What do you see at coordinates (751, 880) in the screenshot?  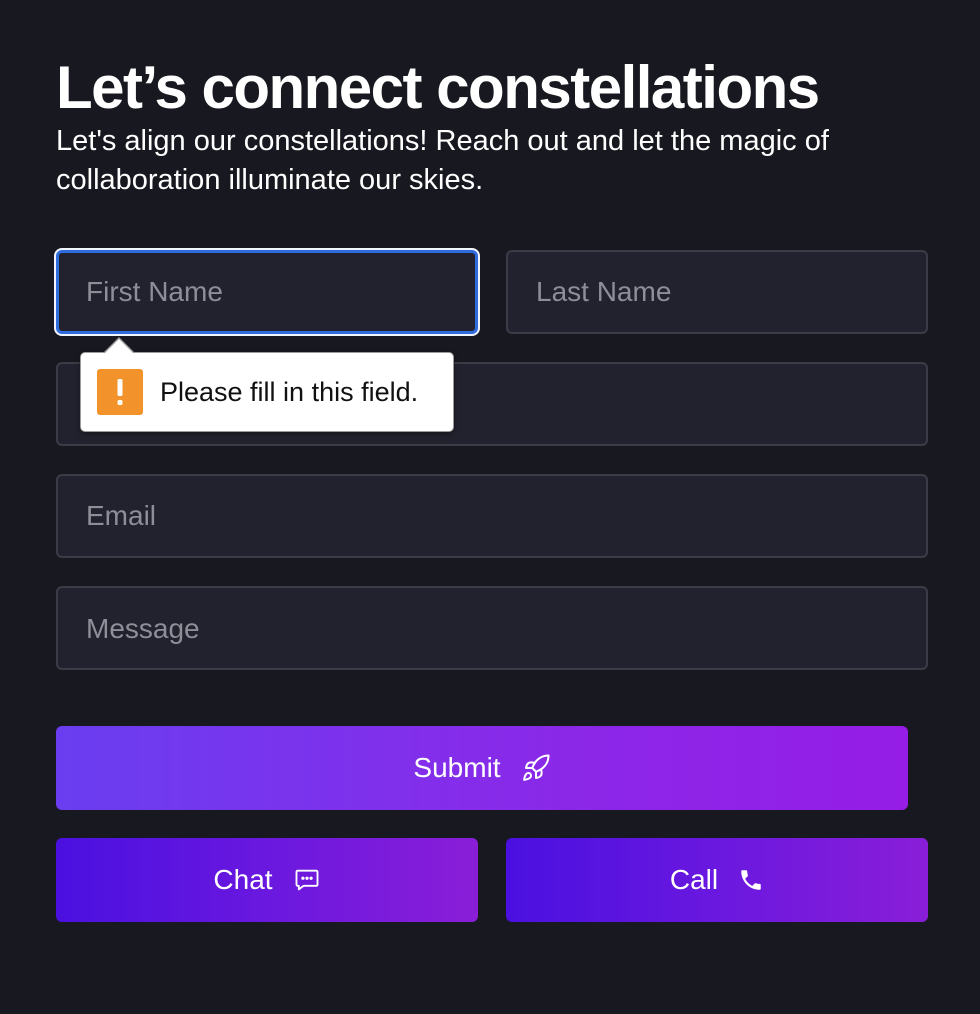 I see `phone-icon` at bounding box center [751, 880].